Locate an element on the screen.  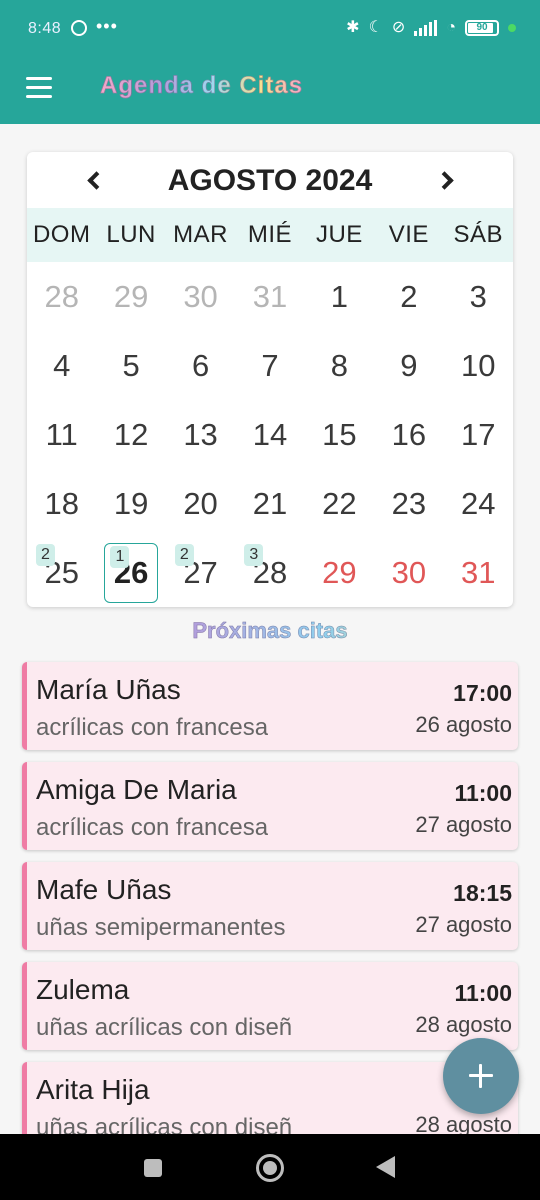
day-number: 2 is located at coordinates (409, 296).